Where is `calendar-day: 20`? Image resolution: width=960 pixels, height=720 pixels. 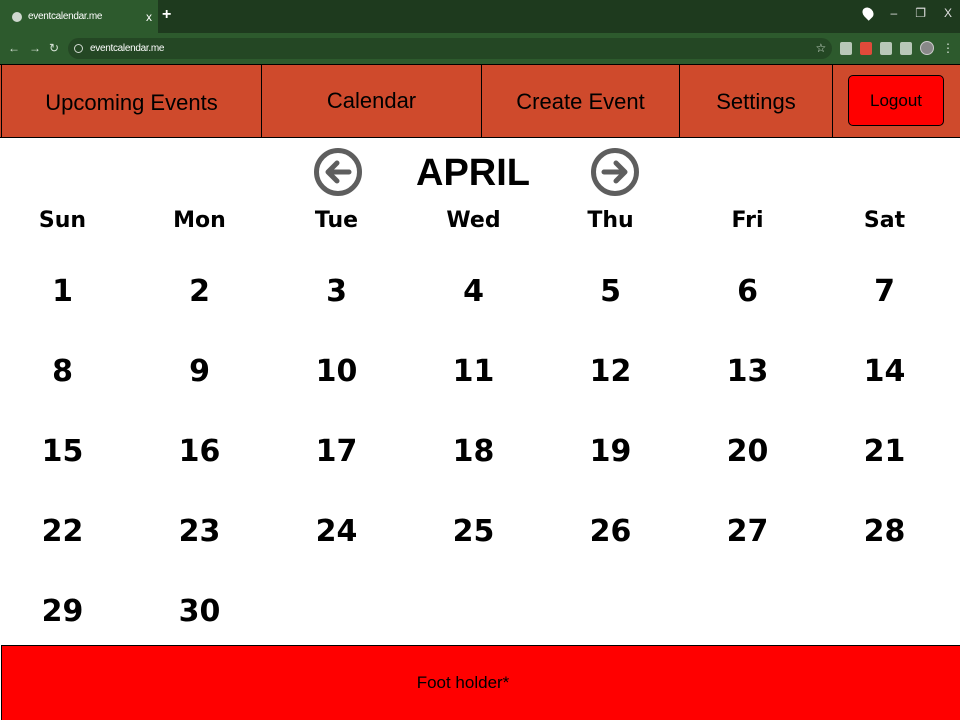 calendar-day: 20 is located at coordinates (747, 450).